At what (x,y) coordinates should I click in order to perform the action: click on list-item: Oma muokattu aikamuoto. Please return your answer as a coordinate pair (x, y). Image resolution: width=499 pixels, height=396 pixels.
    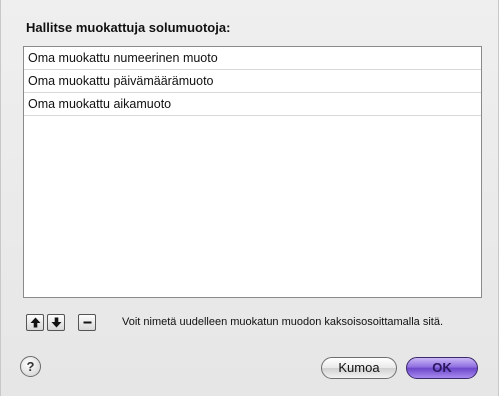
    Looking at the image, I should click on (252, 104).